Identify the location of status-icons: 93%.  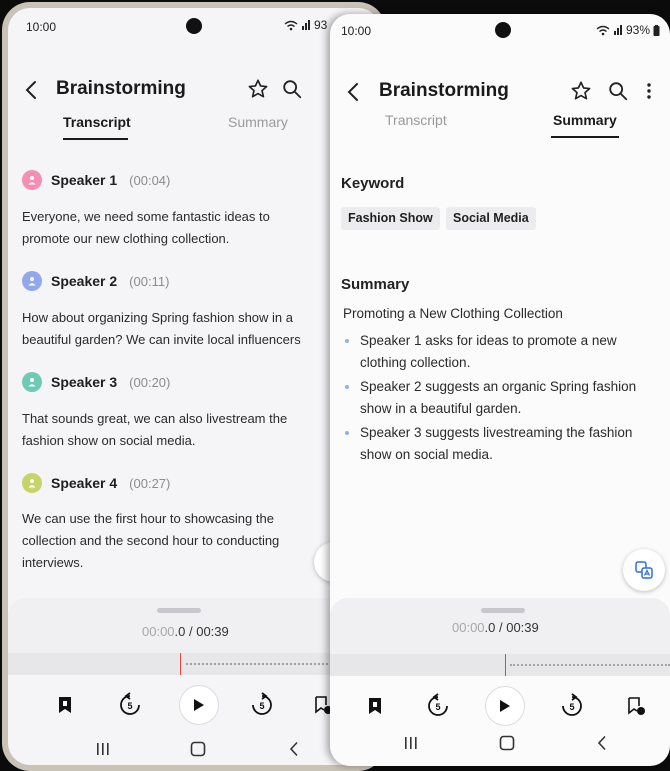
(628, 30).